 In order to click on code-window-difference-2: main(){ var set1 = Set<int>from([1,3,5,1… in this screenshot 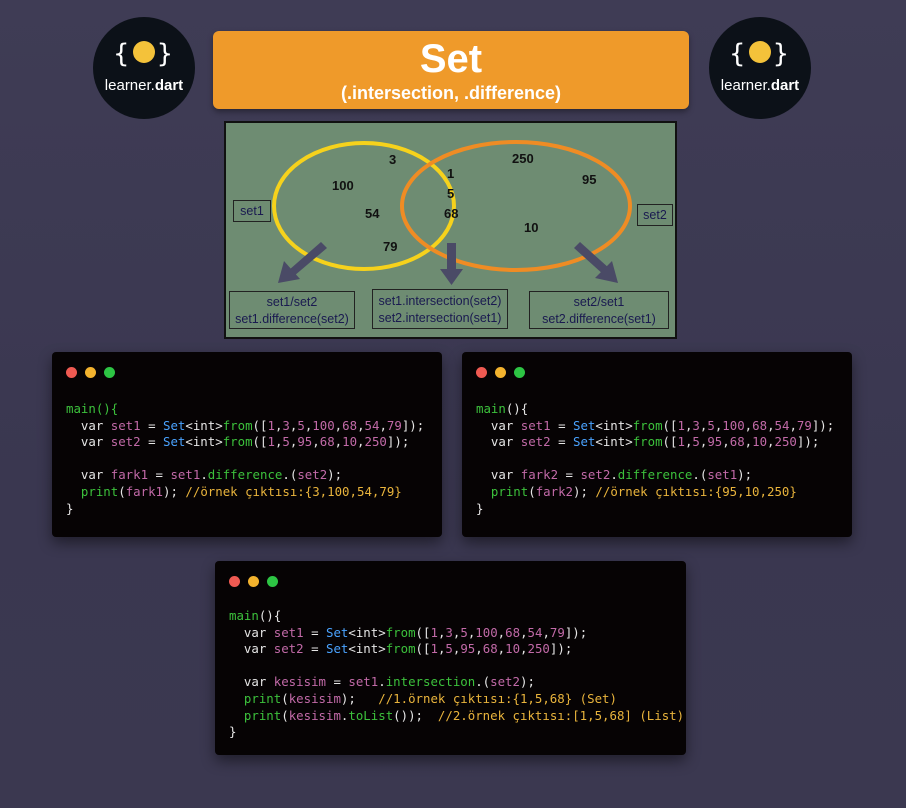, I will do `click(657, 444)`.